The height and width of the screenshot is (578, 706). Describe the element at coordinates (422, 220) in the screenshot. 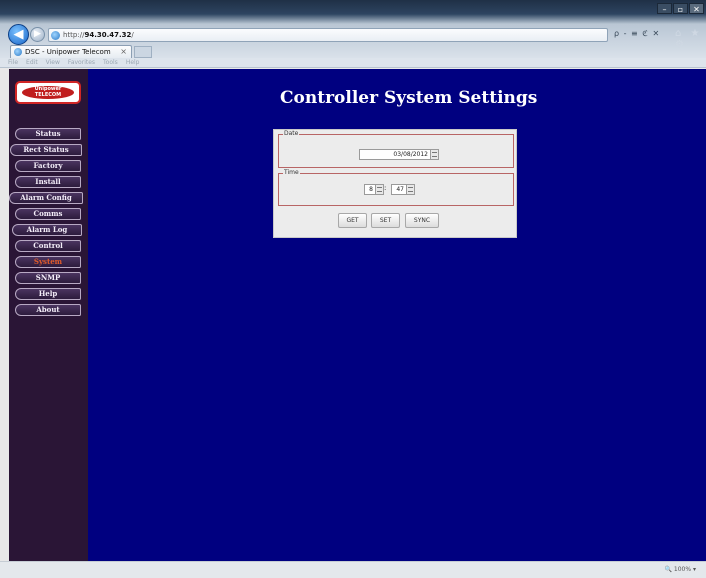

I see `sync-button: SYNC` at that location.